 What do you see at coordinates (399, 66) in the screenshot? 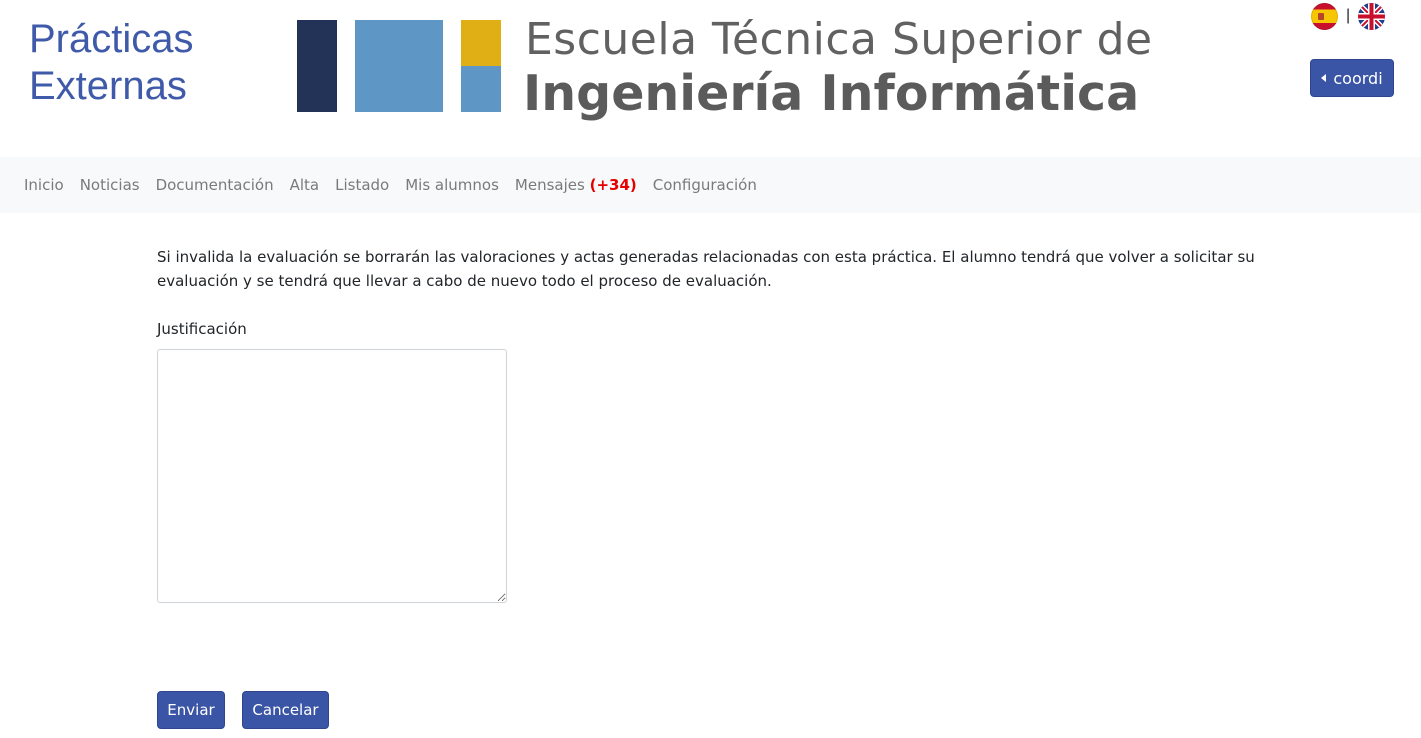
I see `logo-block-blue` at bounding box center [399, 66].